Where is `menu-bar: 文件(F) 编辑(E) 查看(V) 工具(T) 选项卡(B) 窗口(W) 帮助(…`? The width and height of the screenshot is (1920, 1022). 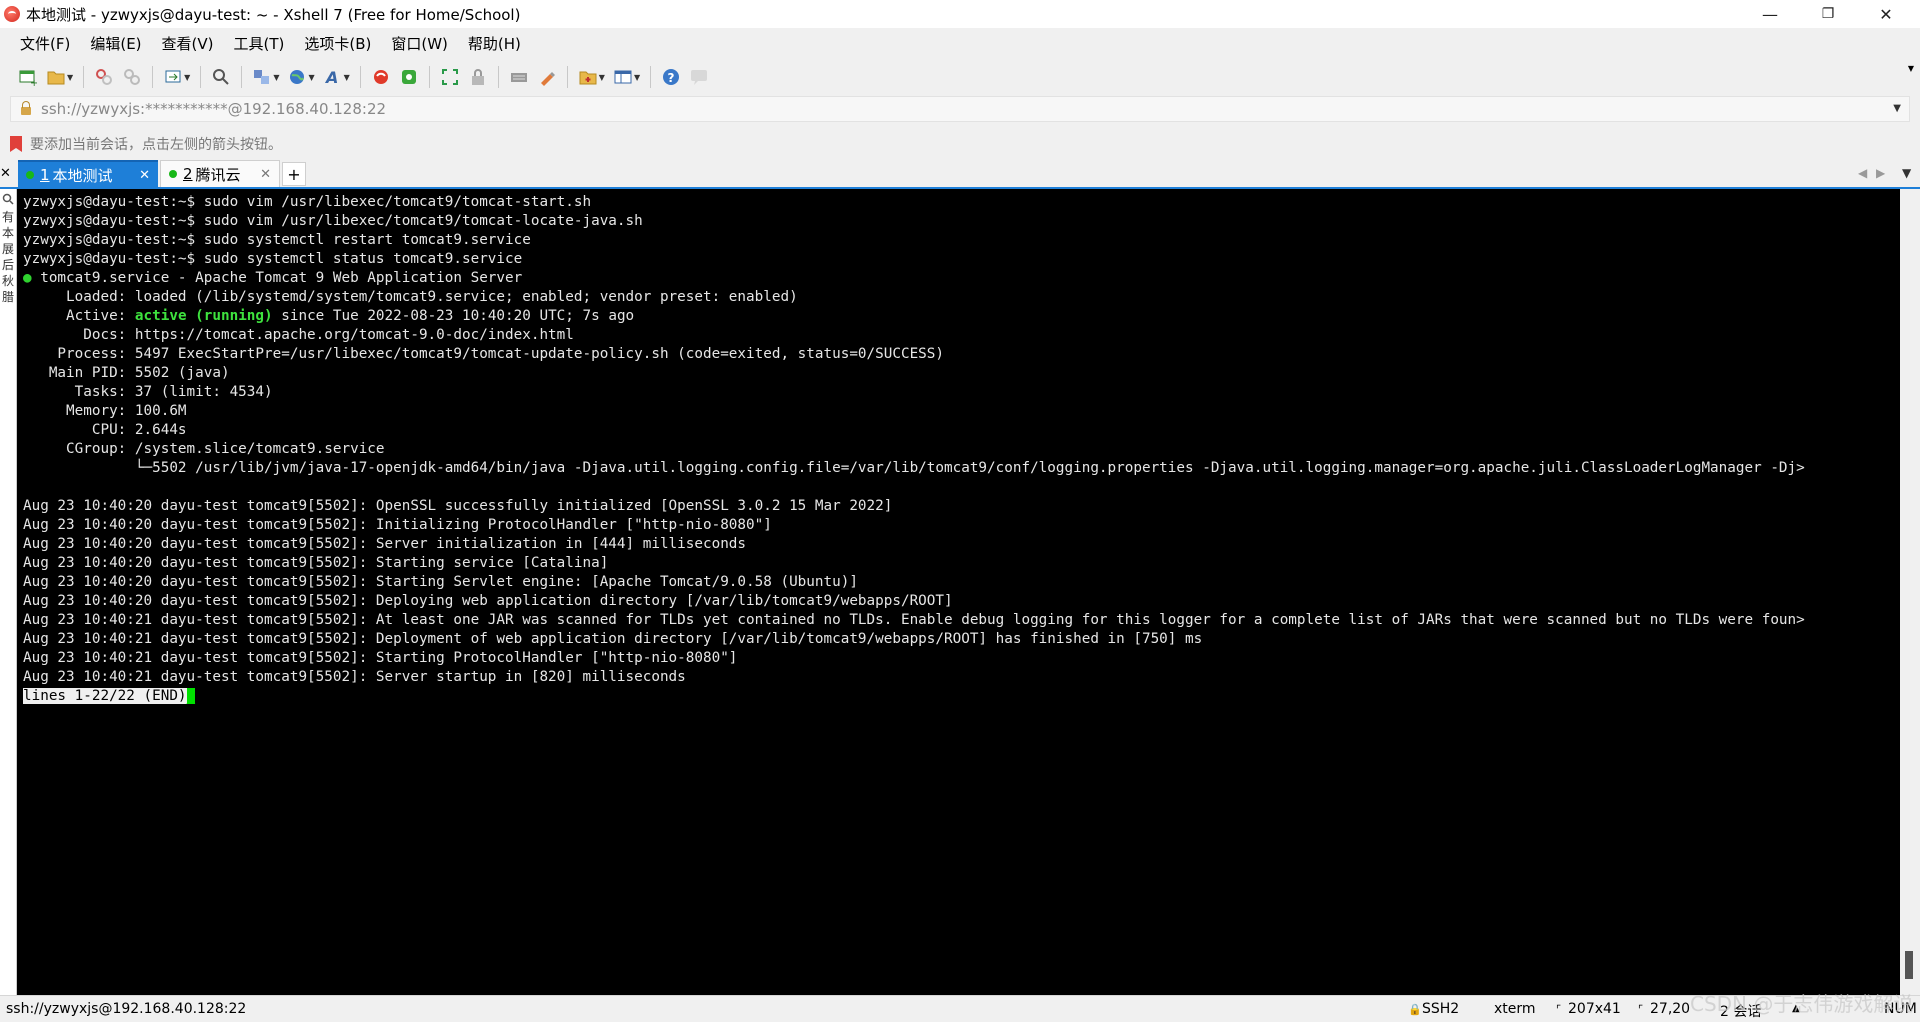 menu-bar: 文件(F) 编辑(E) 查看(V) 工具(T) 选项卡(B) 窗口(W) 帮助(… is located at coordinates (960, 44).